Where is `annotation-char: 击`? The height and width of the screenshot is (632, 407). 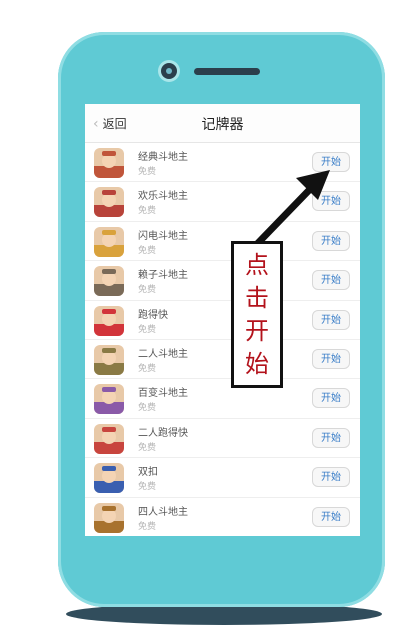
annotation-char: 击 is located at coordinates (257, 297).